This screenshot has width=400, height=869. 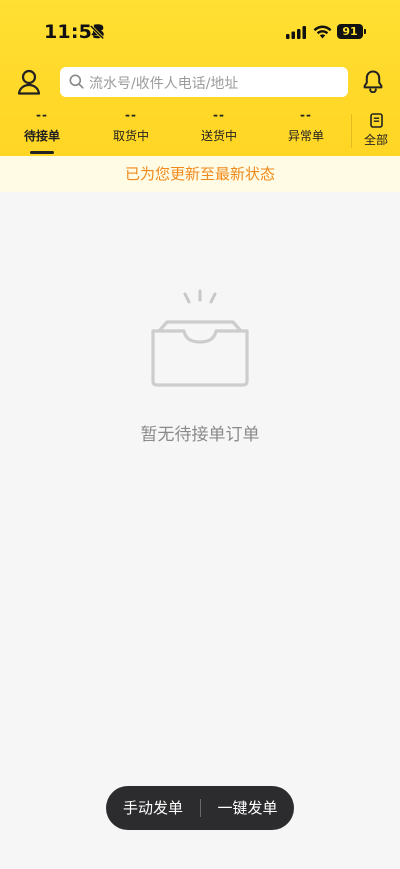 I want to click on search-placeholder: 流水号/收件人电话/地址, so click(x=164, y=84).